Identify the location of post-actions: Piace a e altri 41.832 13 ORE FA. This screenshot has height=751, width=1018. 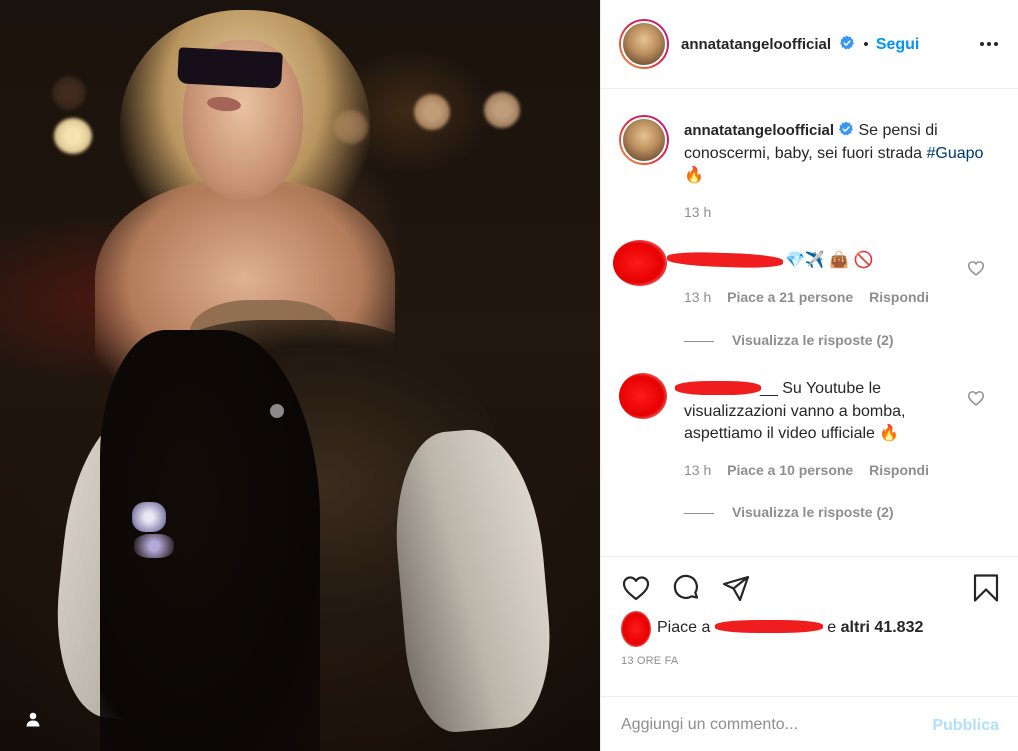
(809, 626).